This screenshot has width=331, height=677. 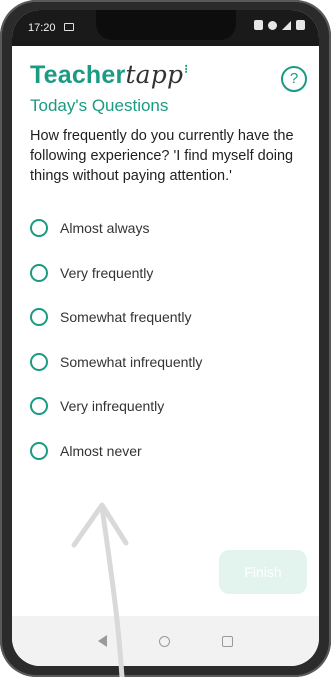 What do you see at coordinates (112, 406) in the screenshot?
I see `option-label: Very infrequently` at bounding box center [112, 406].